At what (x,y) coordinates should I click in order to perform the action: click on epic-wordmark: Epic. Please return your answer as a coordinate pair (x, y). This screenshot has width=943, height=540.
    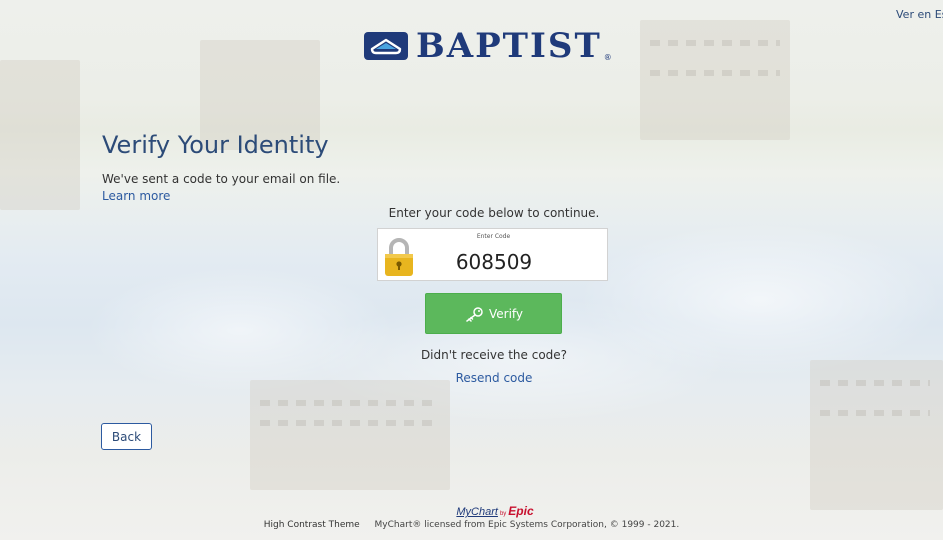
    Looking at the image, I should click on (521, 511).